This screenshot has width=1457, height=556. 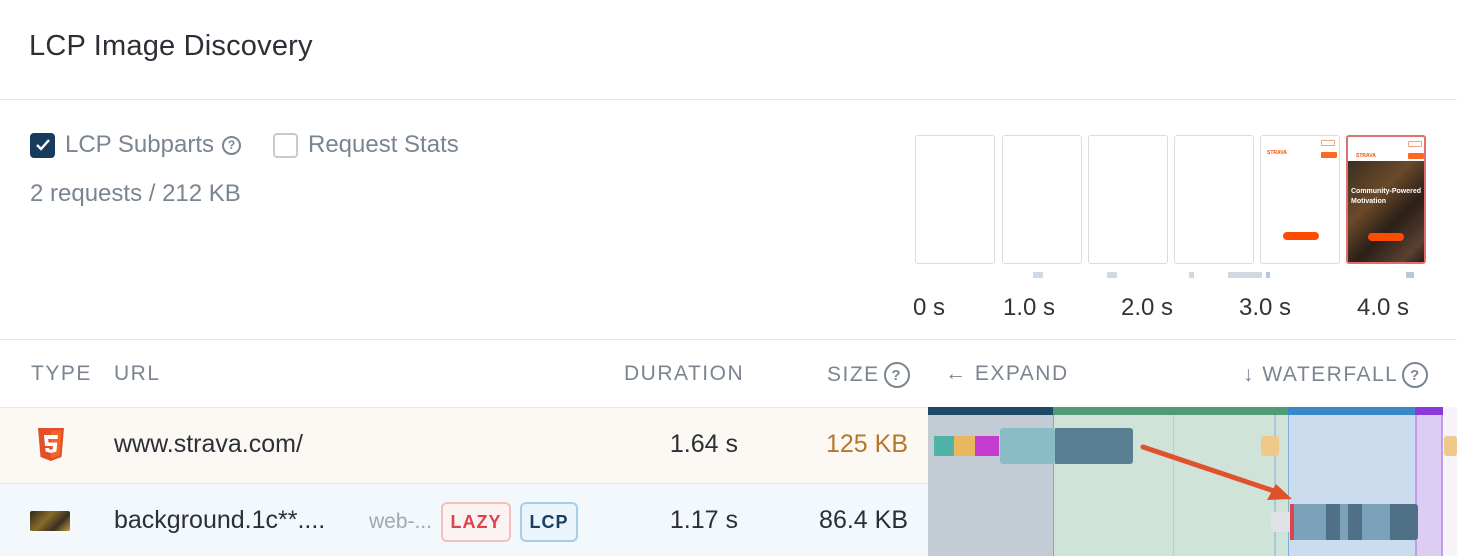 What do you see at coordinates (863, 520) in the screenshot?
I see `request-size: 86.4 KB` at bounding box center [863, 520].